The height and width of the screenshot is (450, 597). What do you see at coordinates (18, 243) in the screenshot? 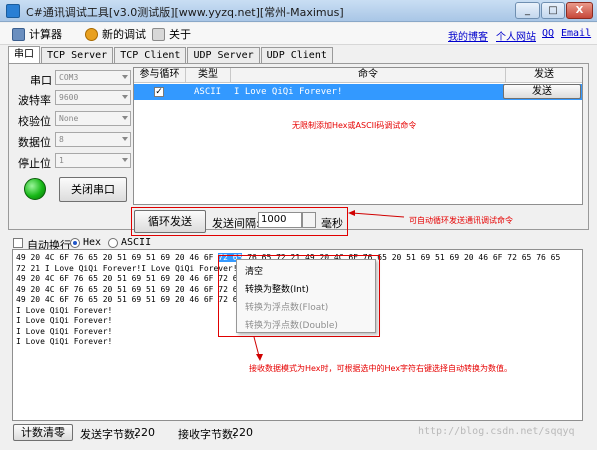
I see `auto-wrap-checkbox` at bounding box center [18, 243].